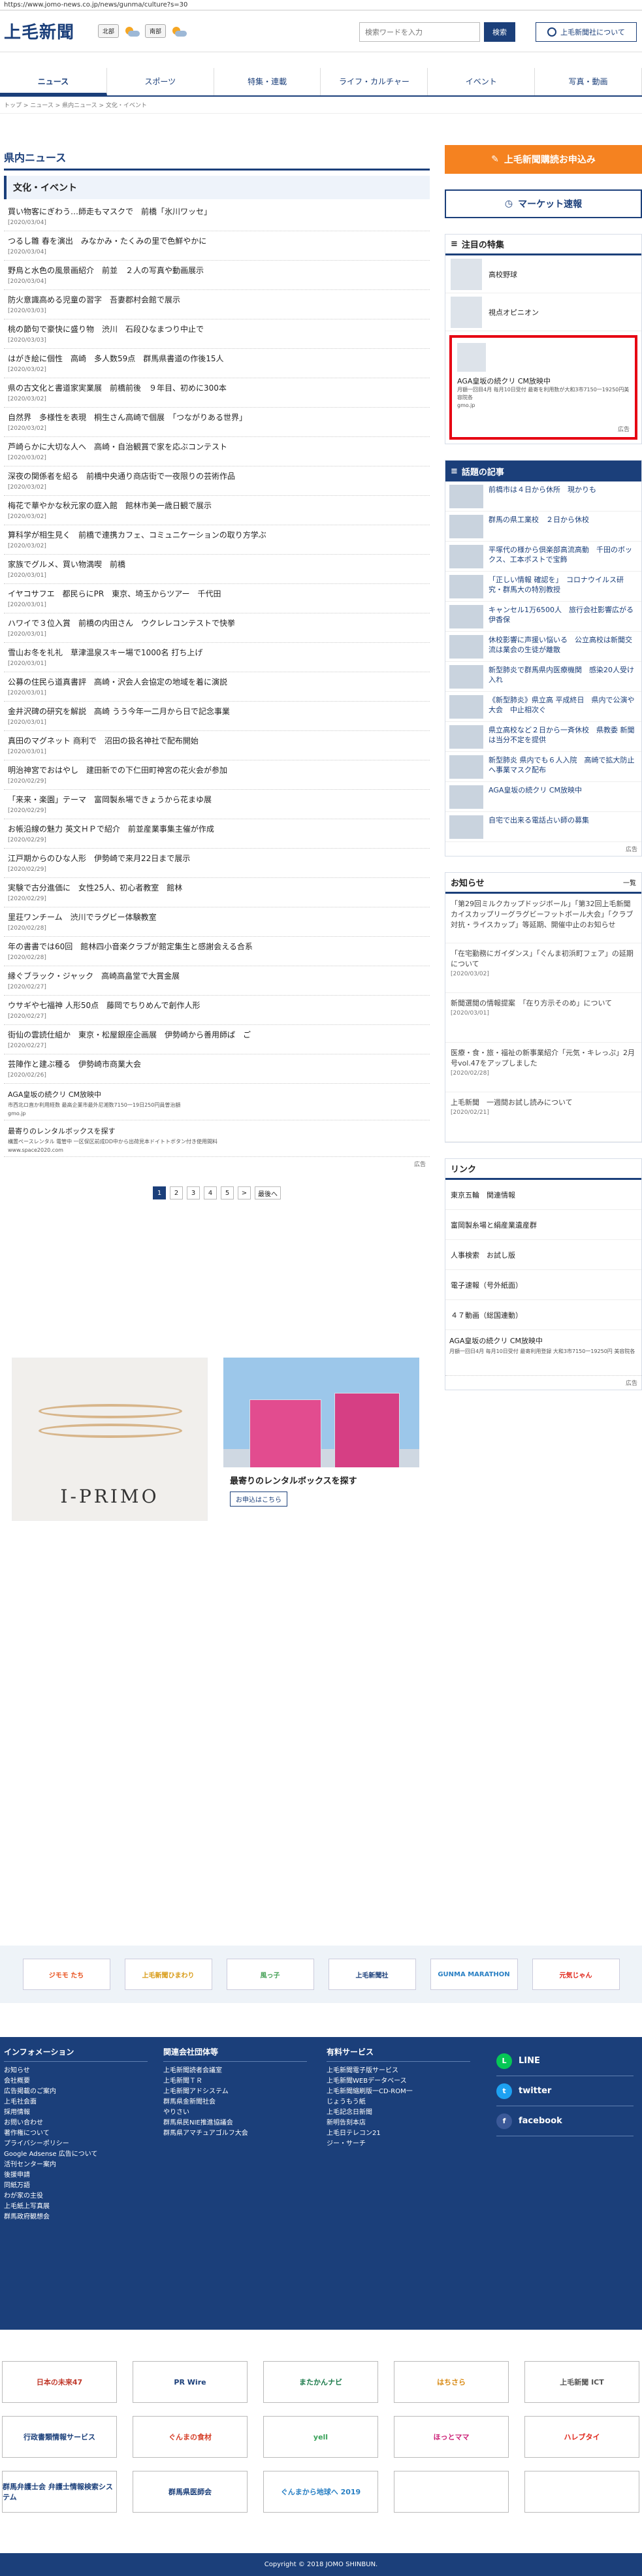 The height and width of the screenshot is (2576, 642). I want to click on notice-item: 上毛新聞 一週間お試し読みについて [2020/02/21], so click(543, 1117).